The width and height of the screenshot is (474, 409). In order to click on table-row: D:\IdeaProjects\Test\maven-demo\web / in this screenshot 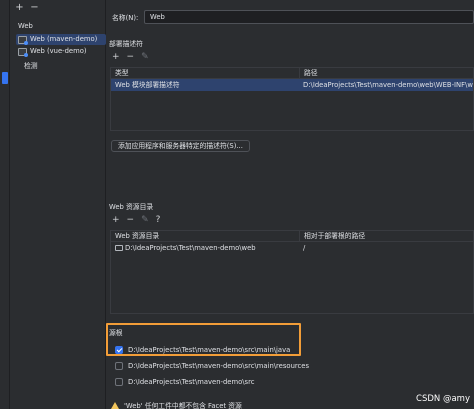, I will do `click(292, 248)`.